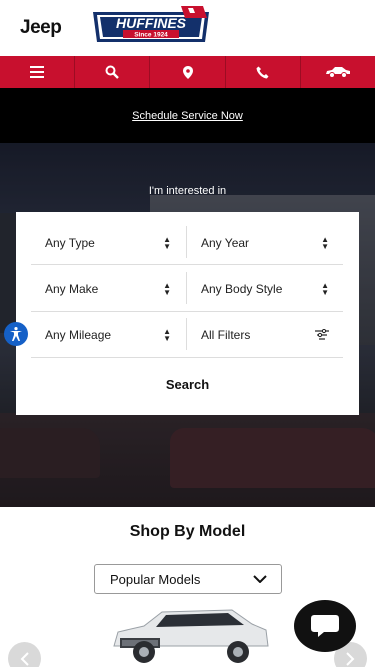 The image size is (375, 667). I want to click on phone-icon, so click(262, 72).